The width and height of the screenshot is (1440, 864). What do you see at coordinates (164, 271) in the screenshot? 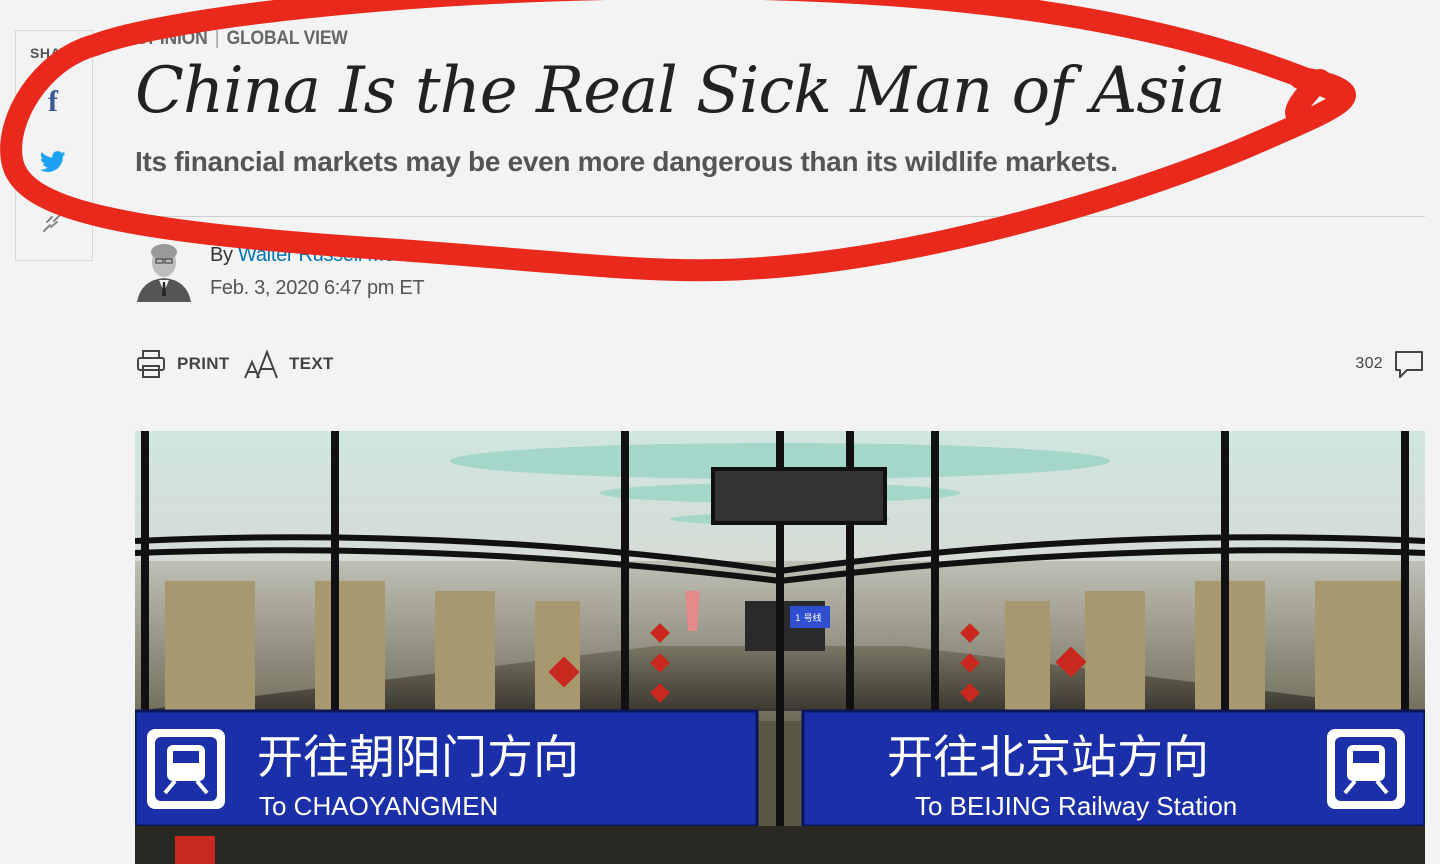
I see `author-avatar` at bounding box center [164, 271].